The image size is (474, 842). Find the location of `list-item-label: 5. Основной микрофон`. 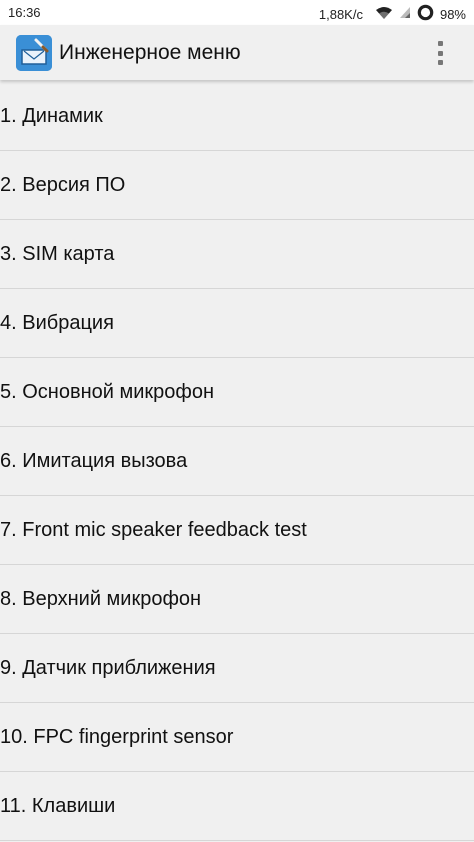

list-item-label: 5. Основной микрофон is located at coordinates (107, 391).